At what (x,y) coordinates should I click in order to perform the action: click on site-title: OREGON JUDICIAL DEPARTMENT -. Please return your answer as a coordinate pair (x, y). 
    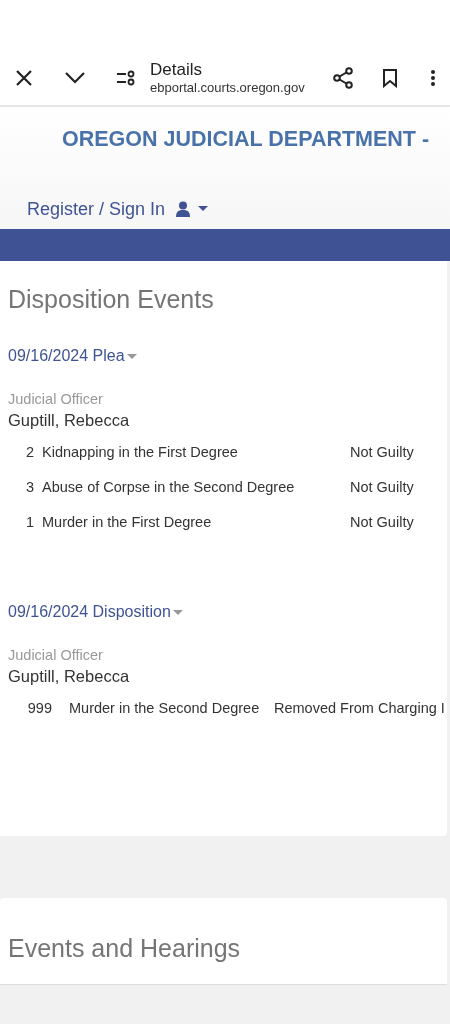
    Looking at the image, I should click on (246, 139).